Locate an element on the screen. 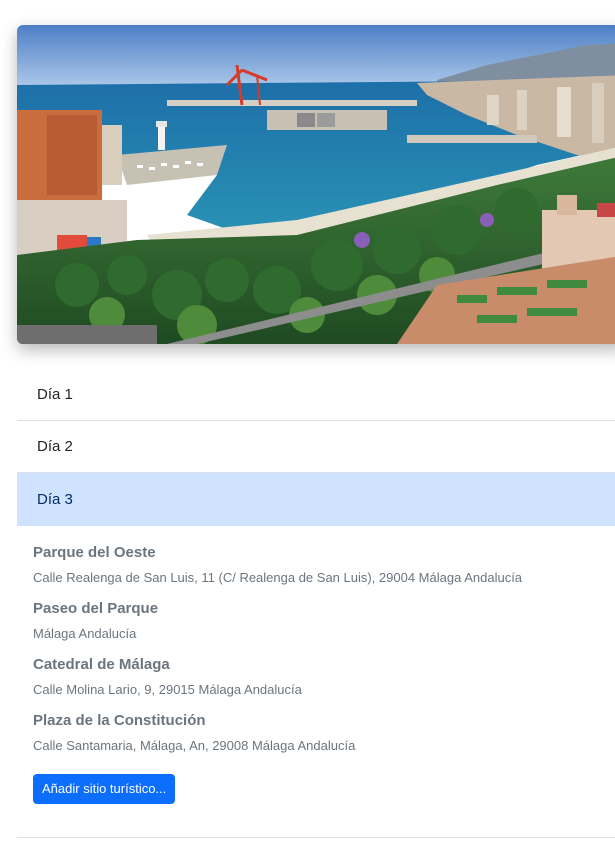  site-name: Parque del Oeste is located at coordinates (94, 552).